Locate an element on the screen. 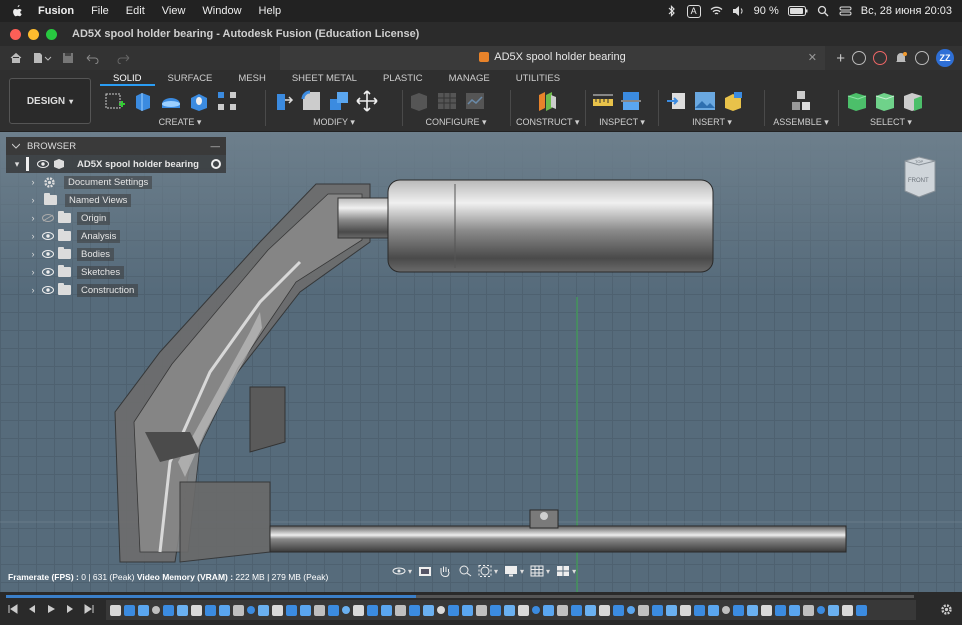 The width and height of the screenshot is (962, 625). orbit-icon is located at coordinates (399, 571).